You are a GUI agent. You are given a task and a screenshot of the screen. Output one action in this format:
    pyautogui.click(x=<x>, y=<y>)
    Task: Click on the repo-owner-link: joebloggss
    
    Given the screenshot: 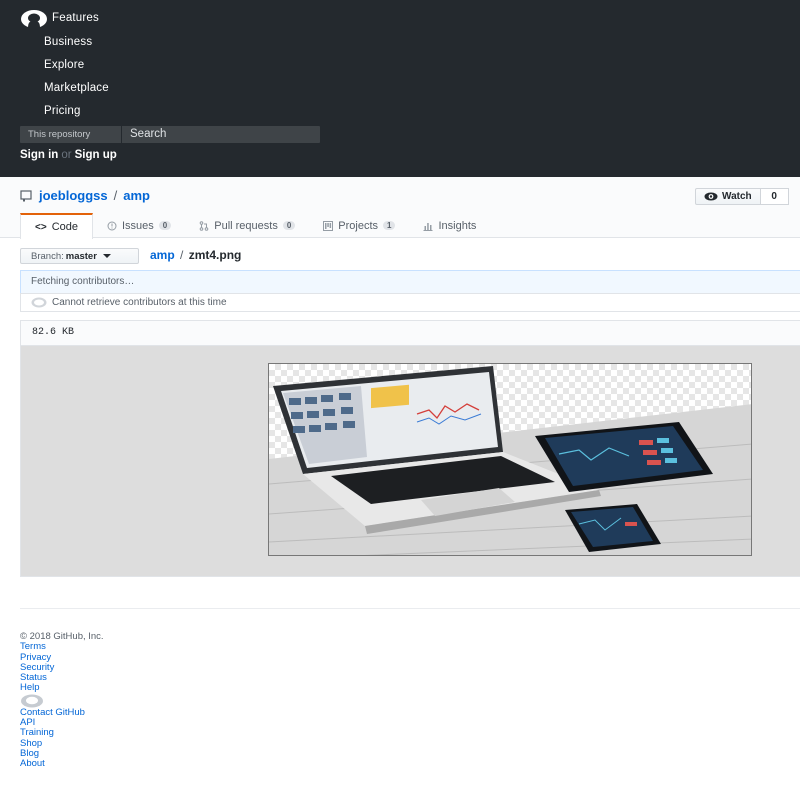 What is the action you would take?
    pyautogui.click(x=73, y=195)
    